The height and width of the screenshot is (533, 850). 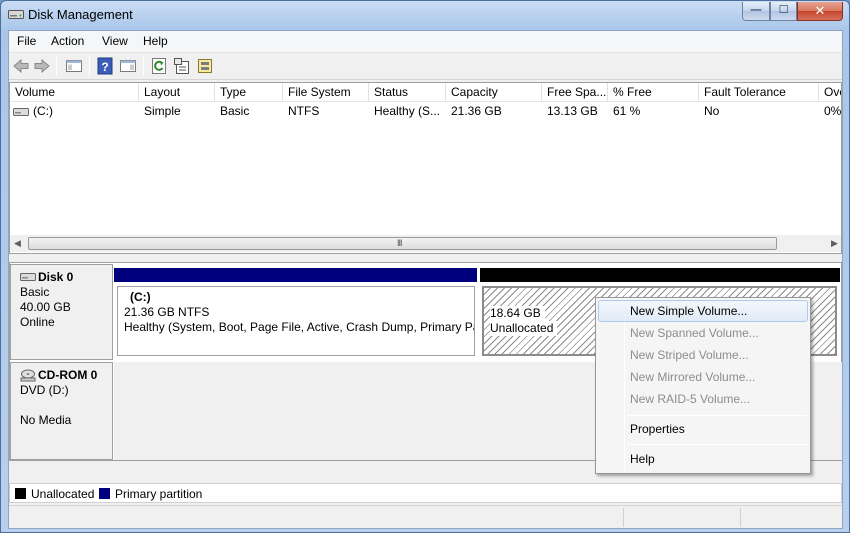 What do you see at coordinates (159, 66) in the screenshot?
I see `refresh-icon` at bounding box center [159, 66].